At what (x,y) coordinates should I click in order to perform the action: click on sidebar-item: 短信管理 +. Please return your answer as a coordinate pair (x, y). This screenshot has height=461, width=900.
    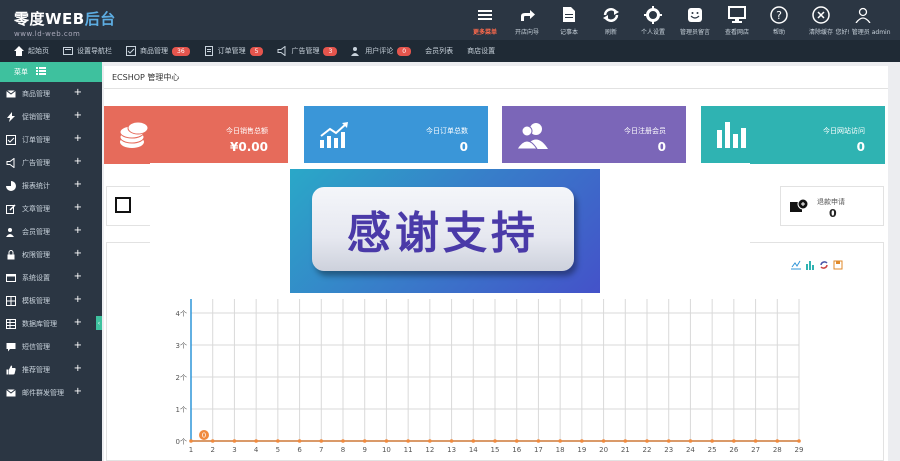
    Looking at the image, I should click on (51, 346).